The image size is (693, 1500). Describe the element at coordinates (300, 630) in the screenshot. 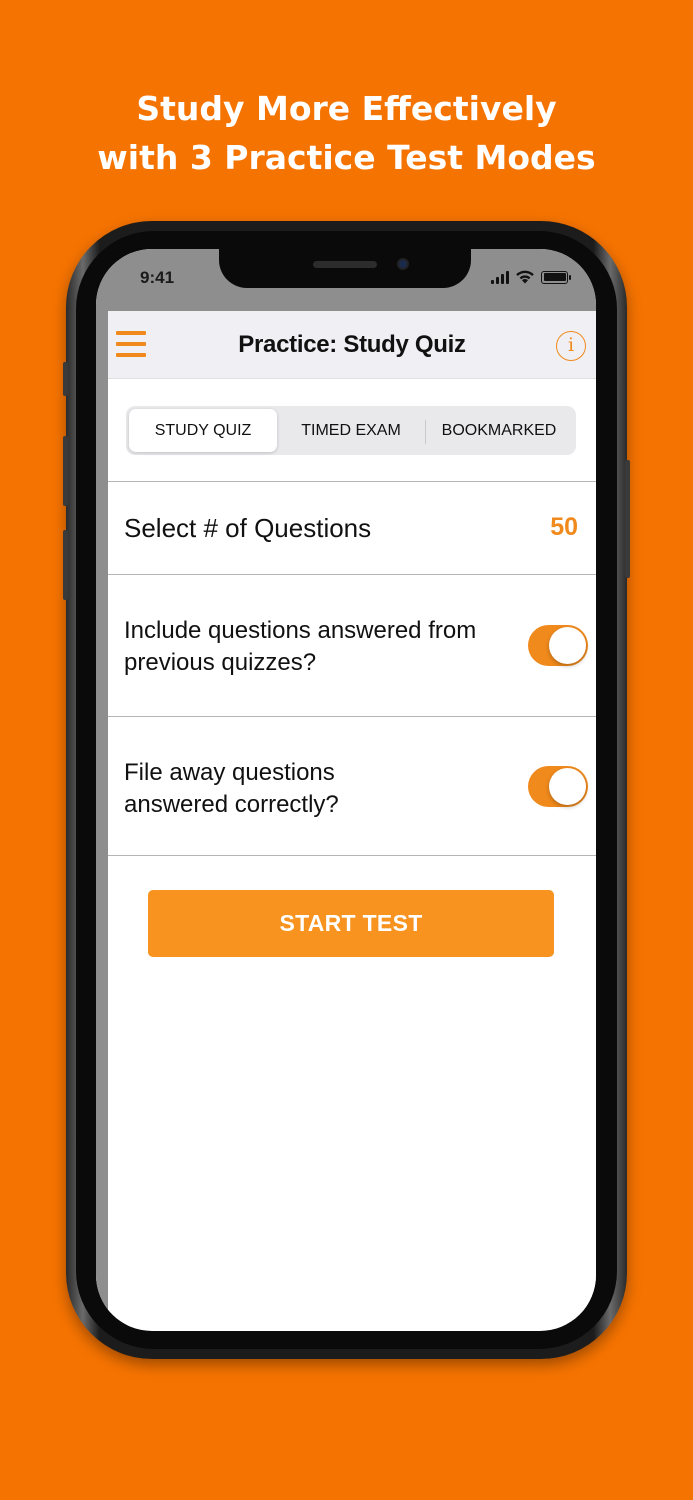

I see `include-previous-label-line1: Include questions answered from` at that location.